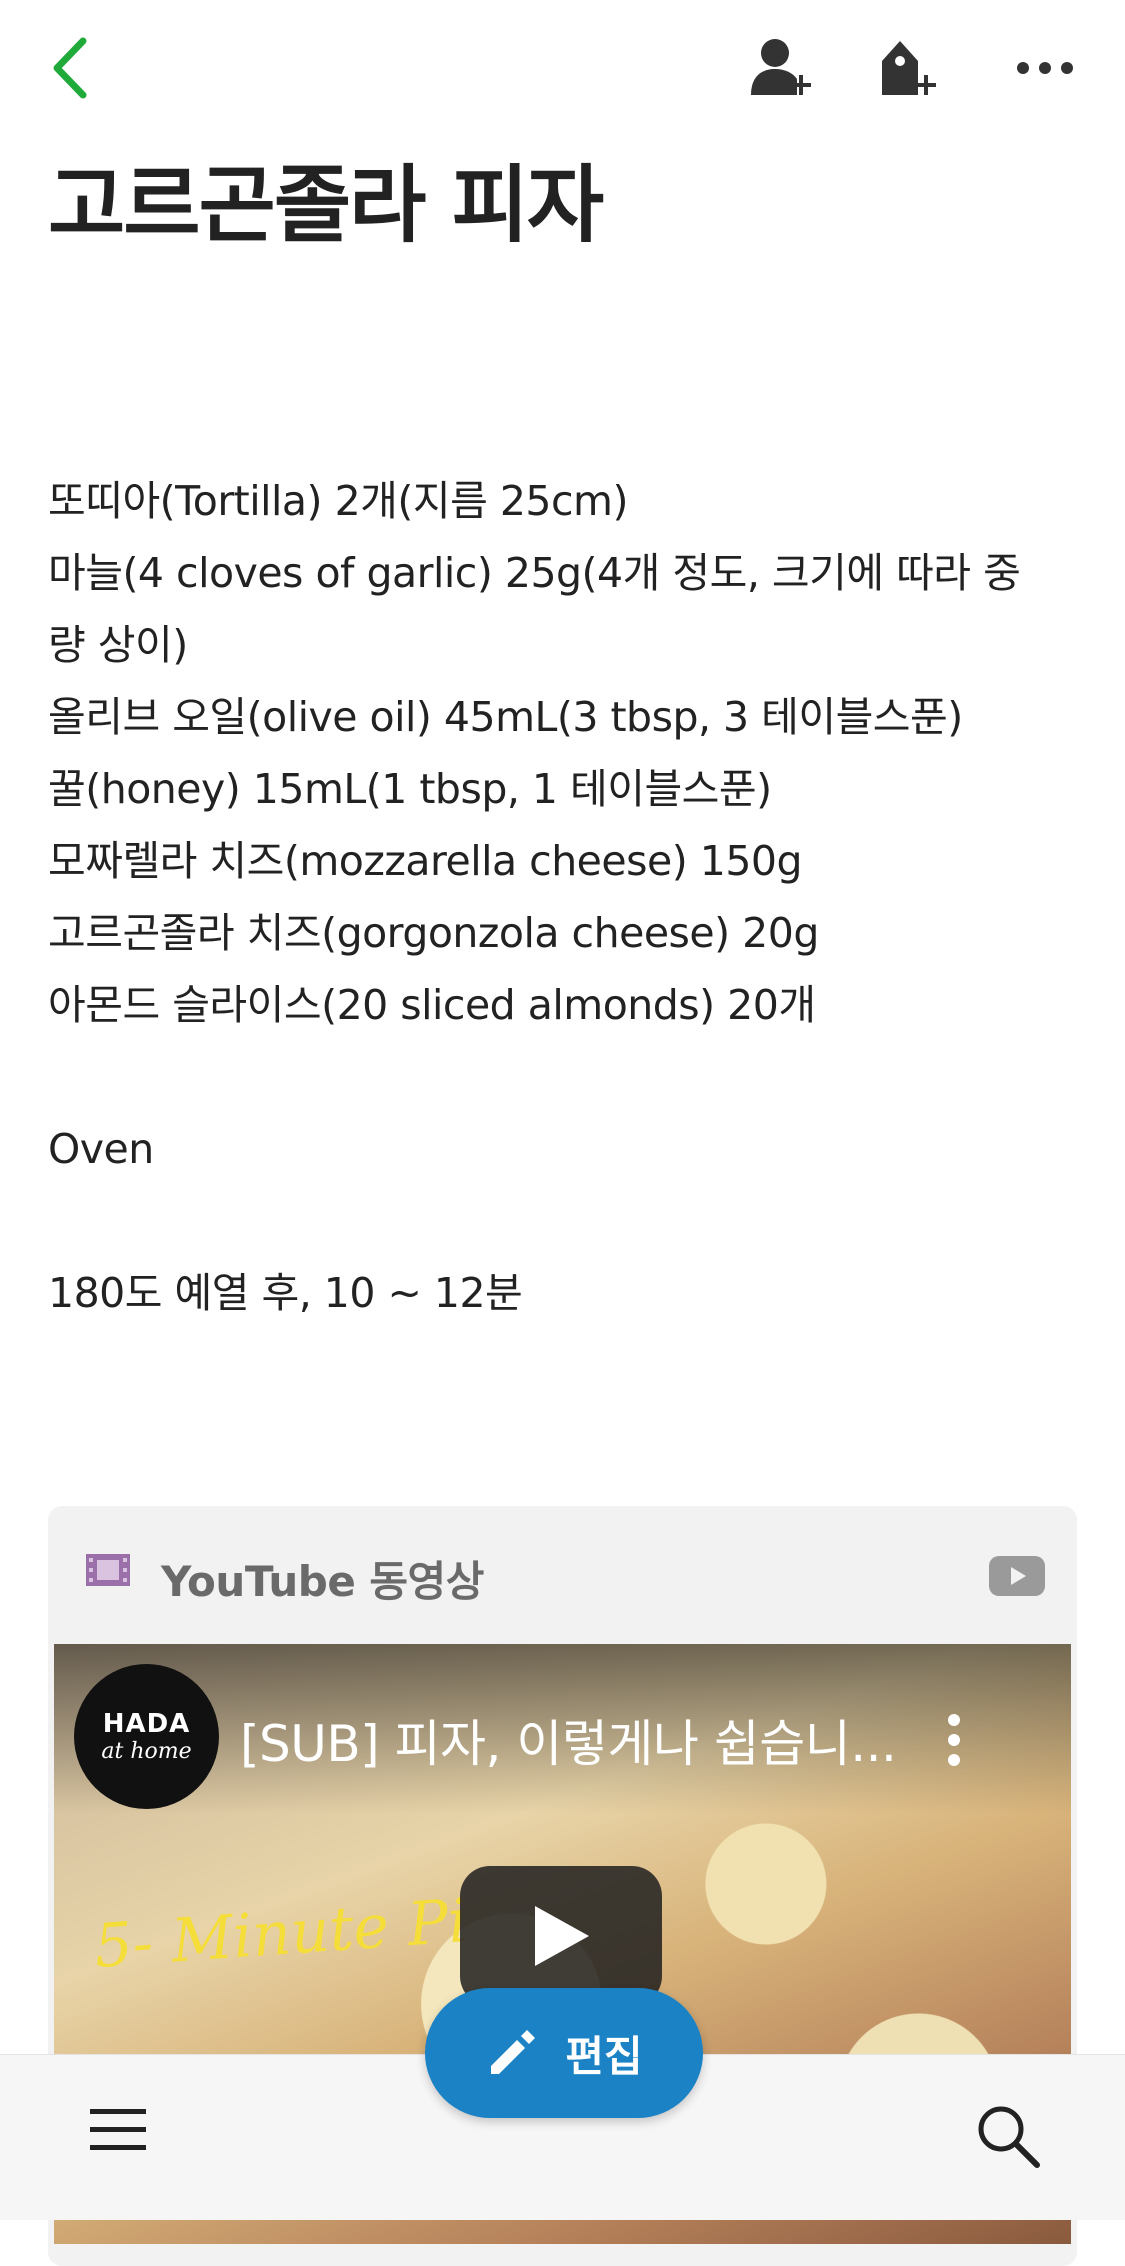 The width and height of the screenshot is (1125, 2266). What do you see at coordinates (562, 1576) in the screenshot?
I see `youtube-card-header: YouTube 동영상` at bounding box center [562, 1576].